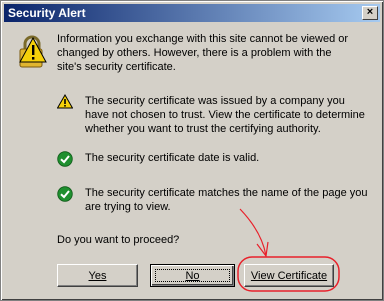 The width and height of the screenshot is (384, 301). What do you see at coordinates (288, 274) in the screenshot?
I see `annotation-highlight` at bounding box center [288, 274].